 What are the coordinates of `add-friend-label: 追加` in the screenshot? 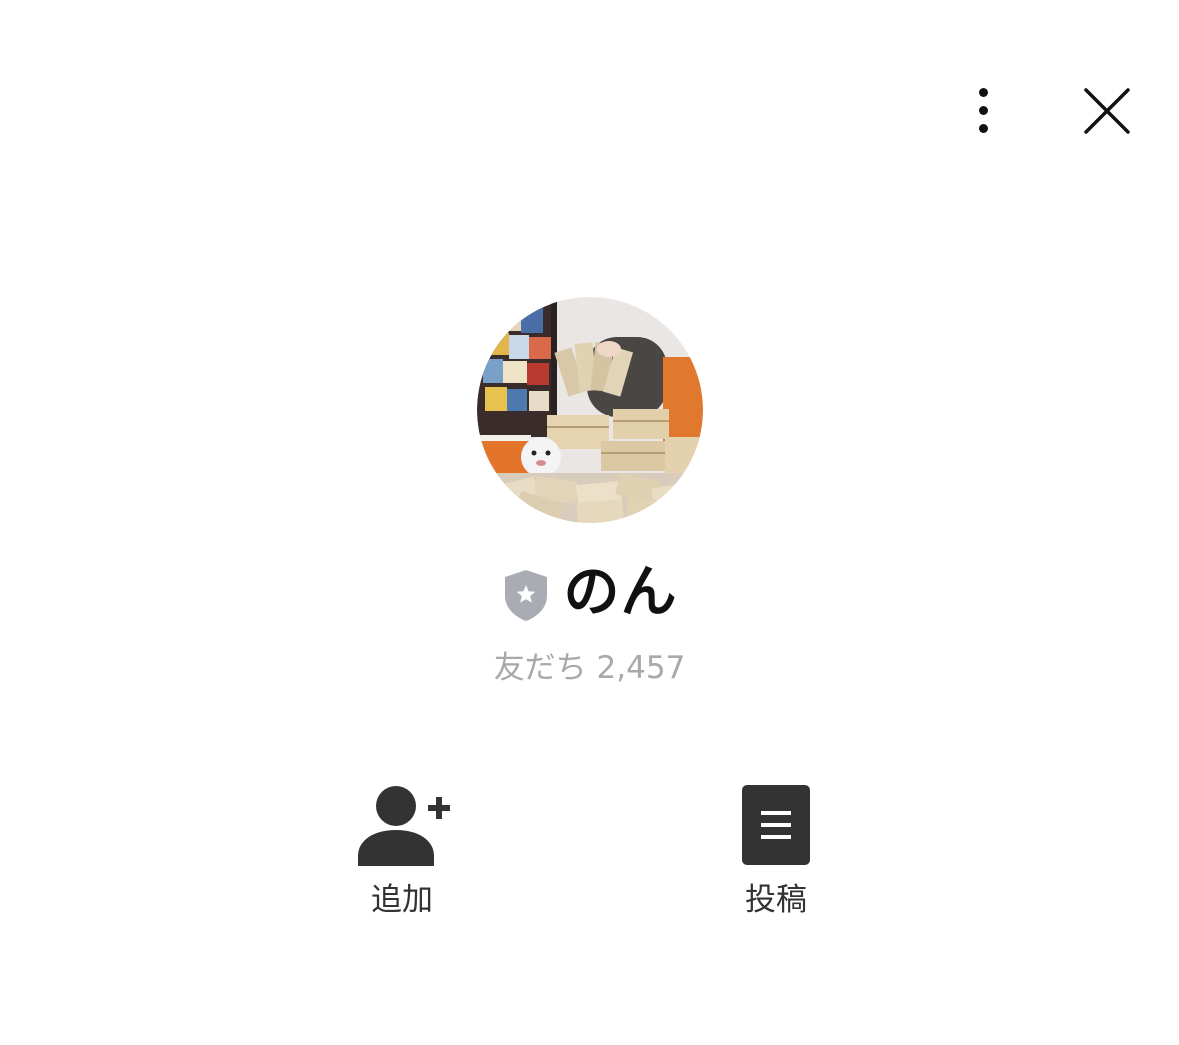 It's located at (402, 900).